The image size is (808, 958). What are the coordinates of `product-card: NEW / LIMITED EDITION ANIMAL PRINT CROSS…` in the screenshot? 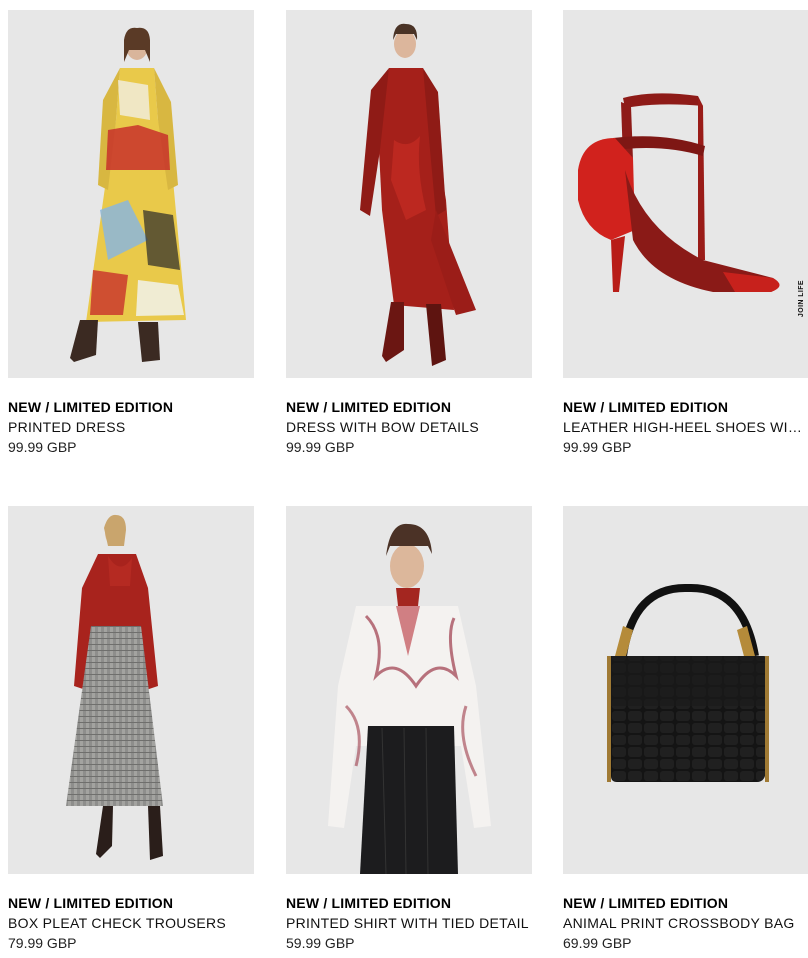 It's located at (685, 729).